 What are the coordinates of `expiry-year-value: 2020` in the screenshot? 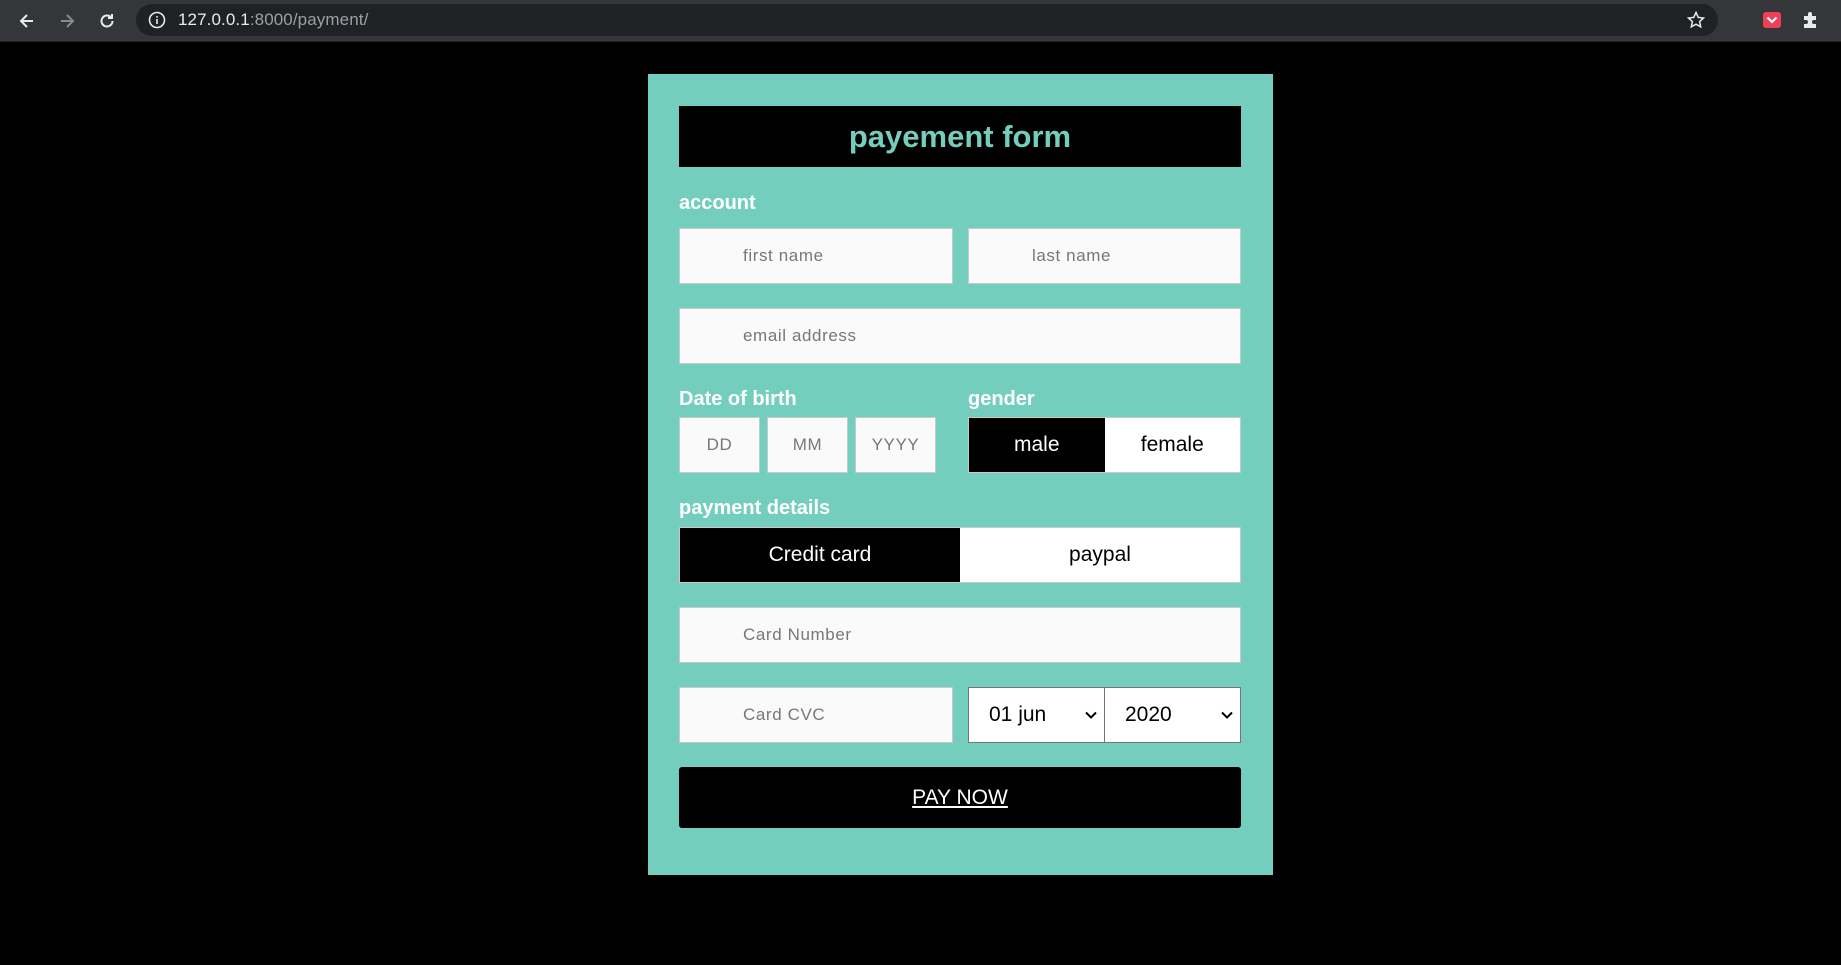 It's located at (1148, 714).